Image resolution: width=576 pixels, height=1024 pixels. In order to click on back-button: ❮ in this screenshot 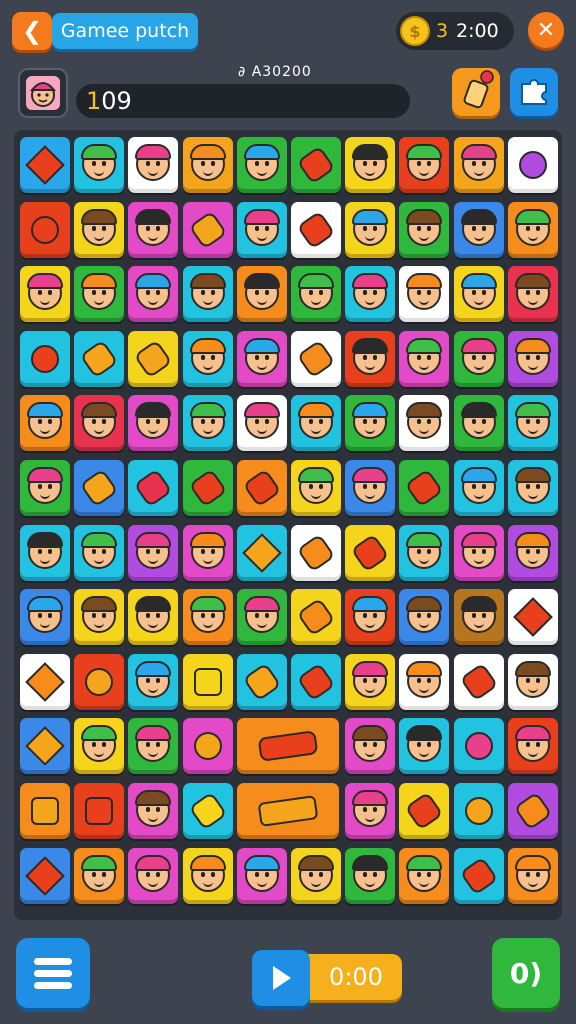, I will do `click(32, 31)`.